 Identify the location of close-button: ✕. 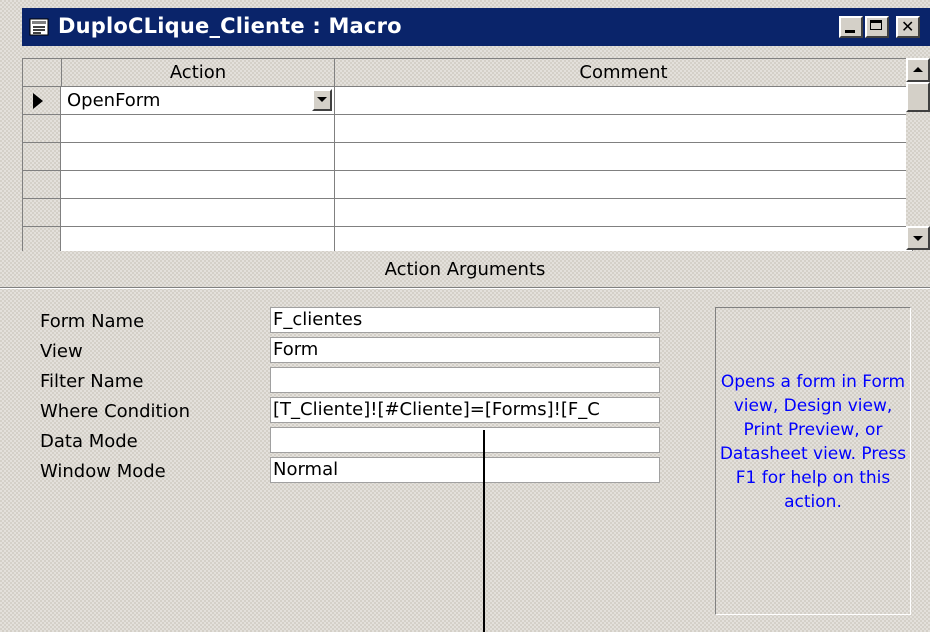
(908, 27).